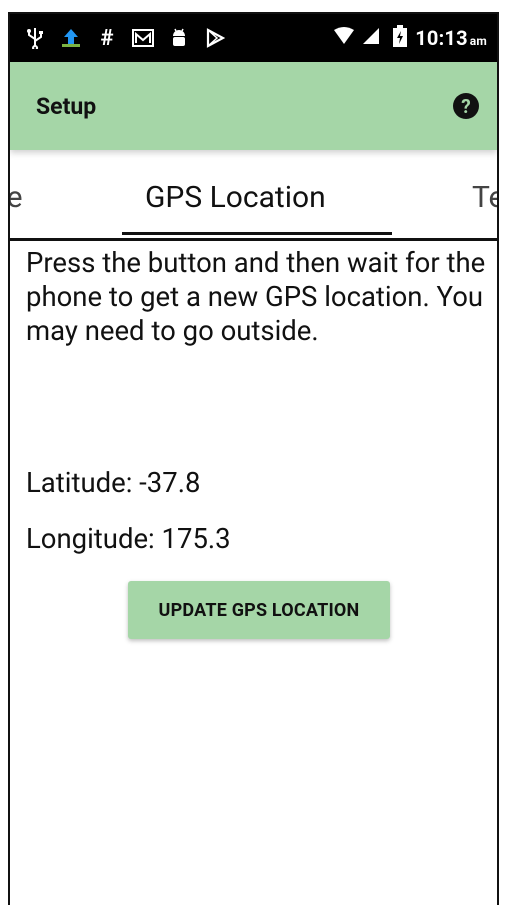 Image resolution: width=507 pixels, height=905 pixels. I want to click on app-title: Setup, so click(66, 106).